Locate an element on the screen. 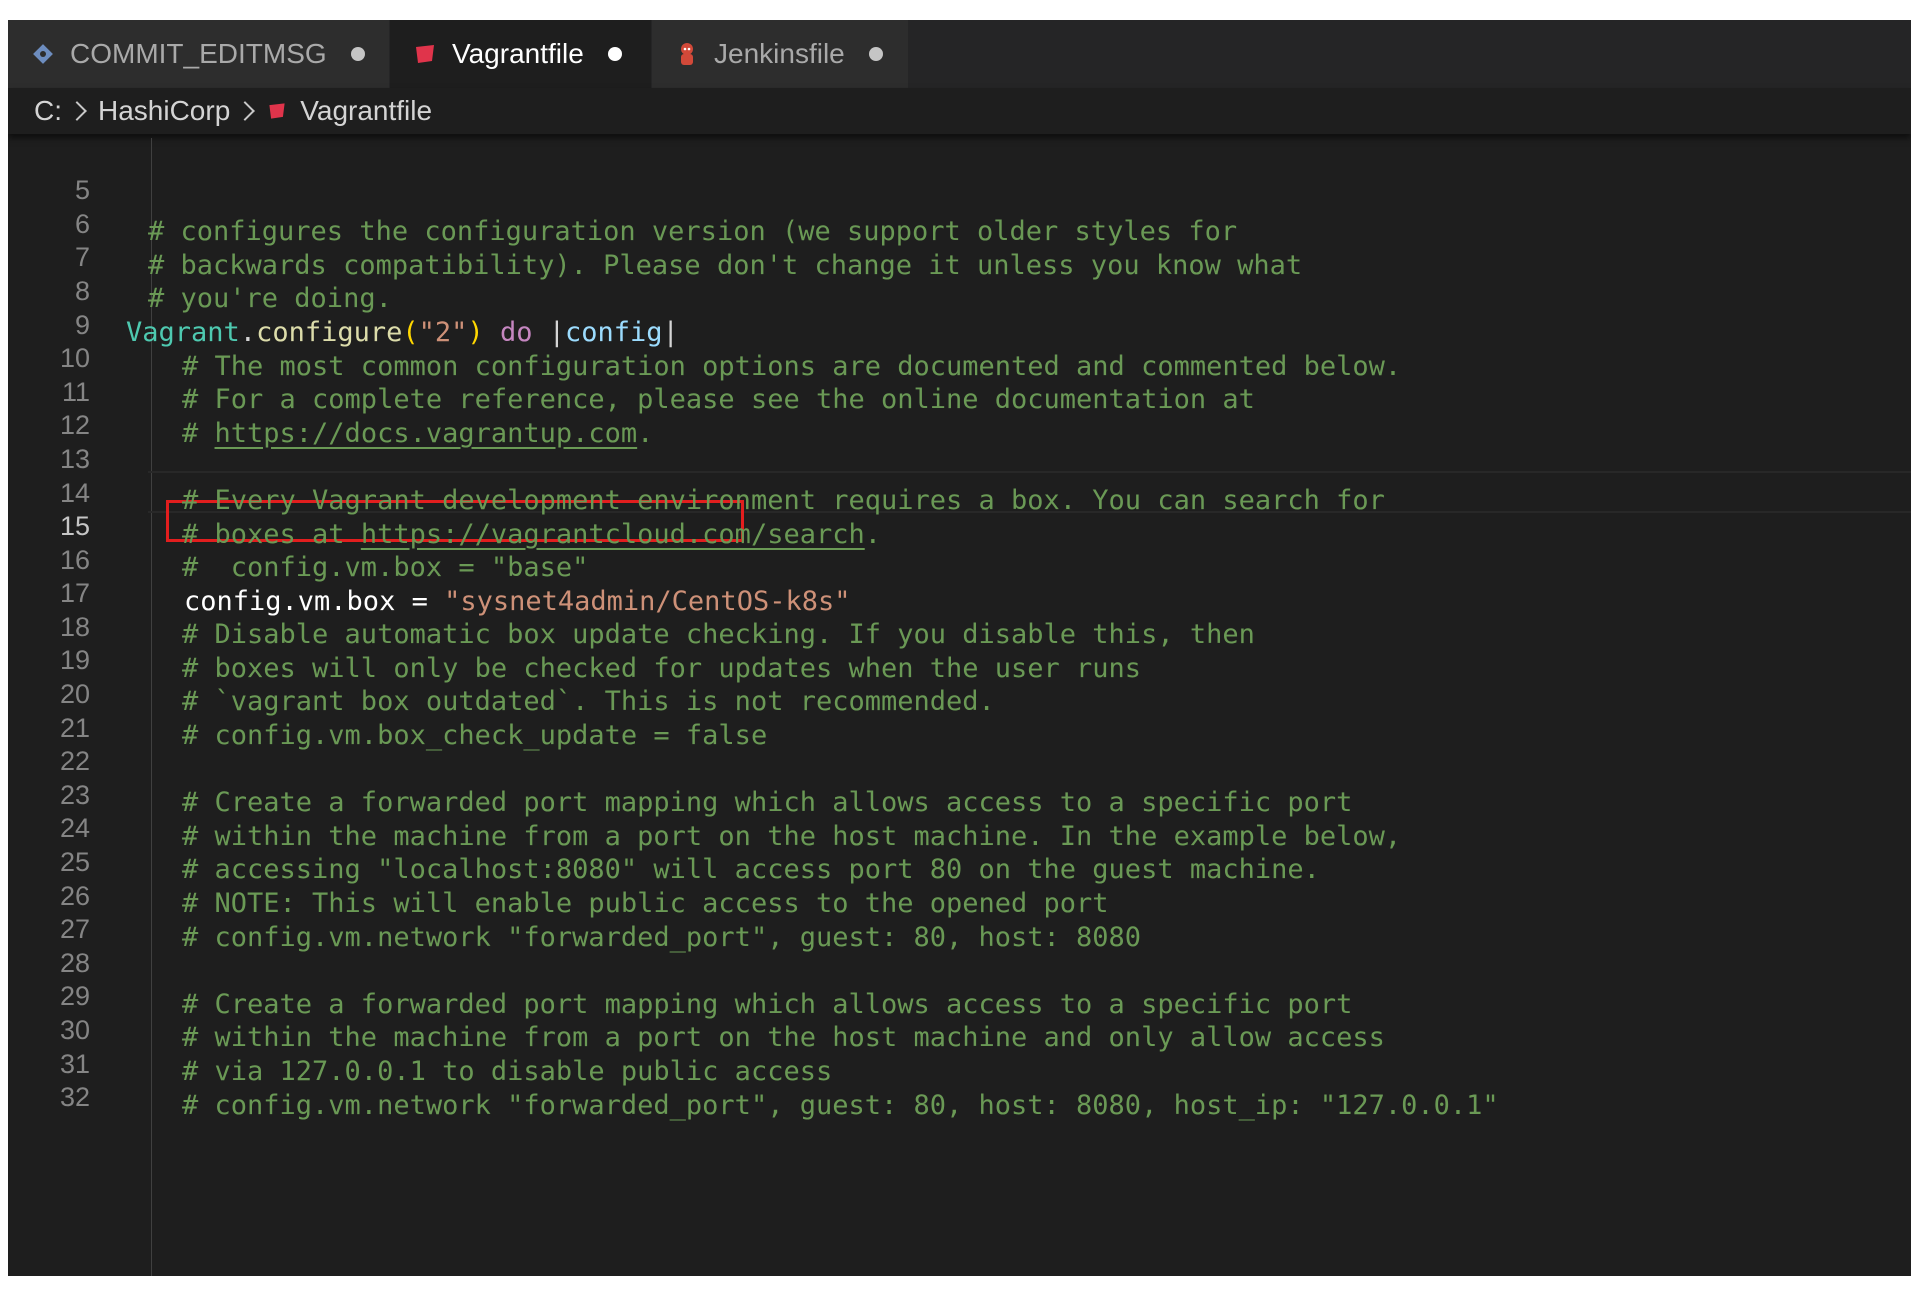 The width and height of the screenshot is (1917, 1289). breadcrumb-drive: C: is located at coordinates (48, 111).